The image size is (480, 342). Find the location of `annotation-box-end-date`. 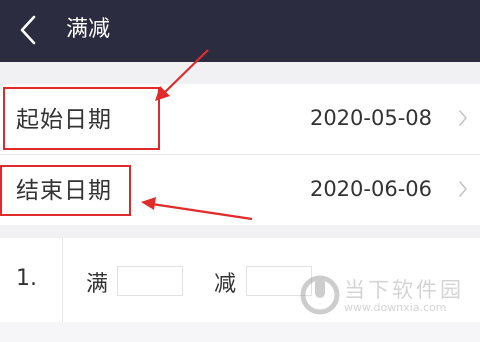

annotation-box-end-date is located at coordinates (65, 190).